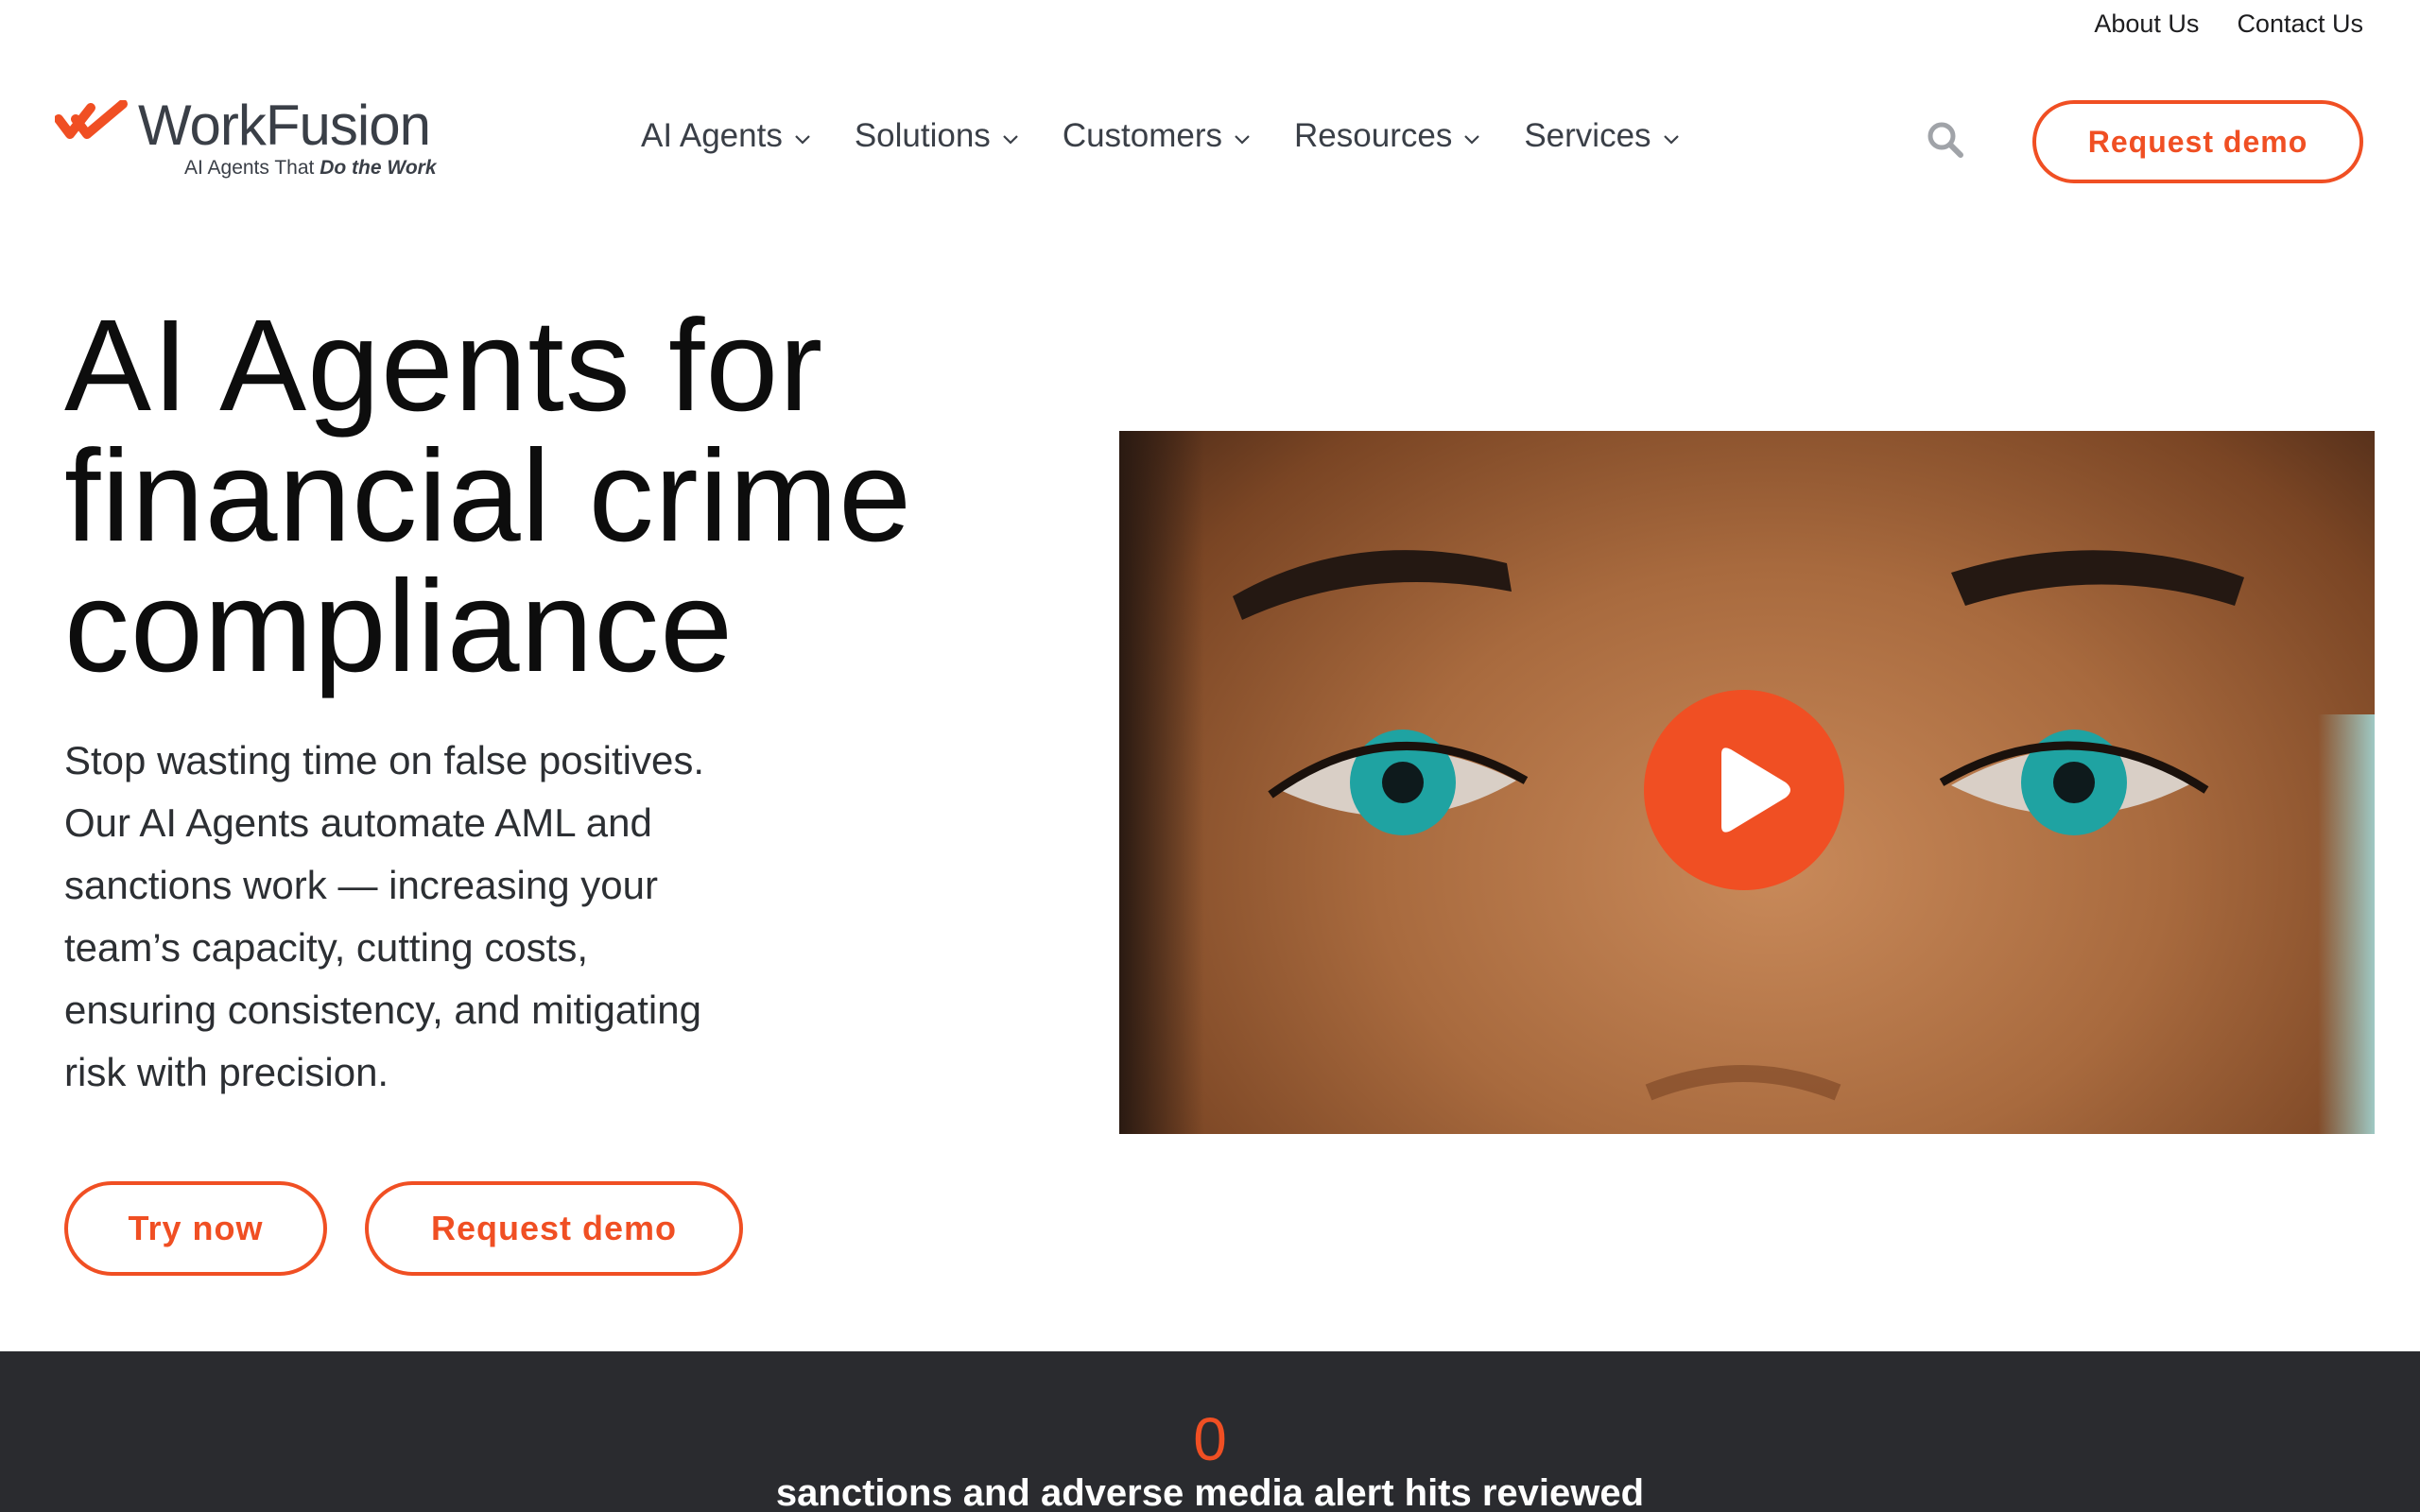  I want to click on nav-item-label: Solutions, so click(922, 135).